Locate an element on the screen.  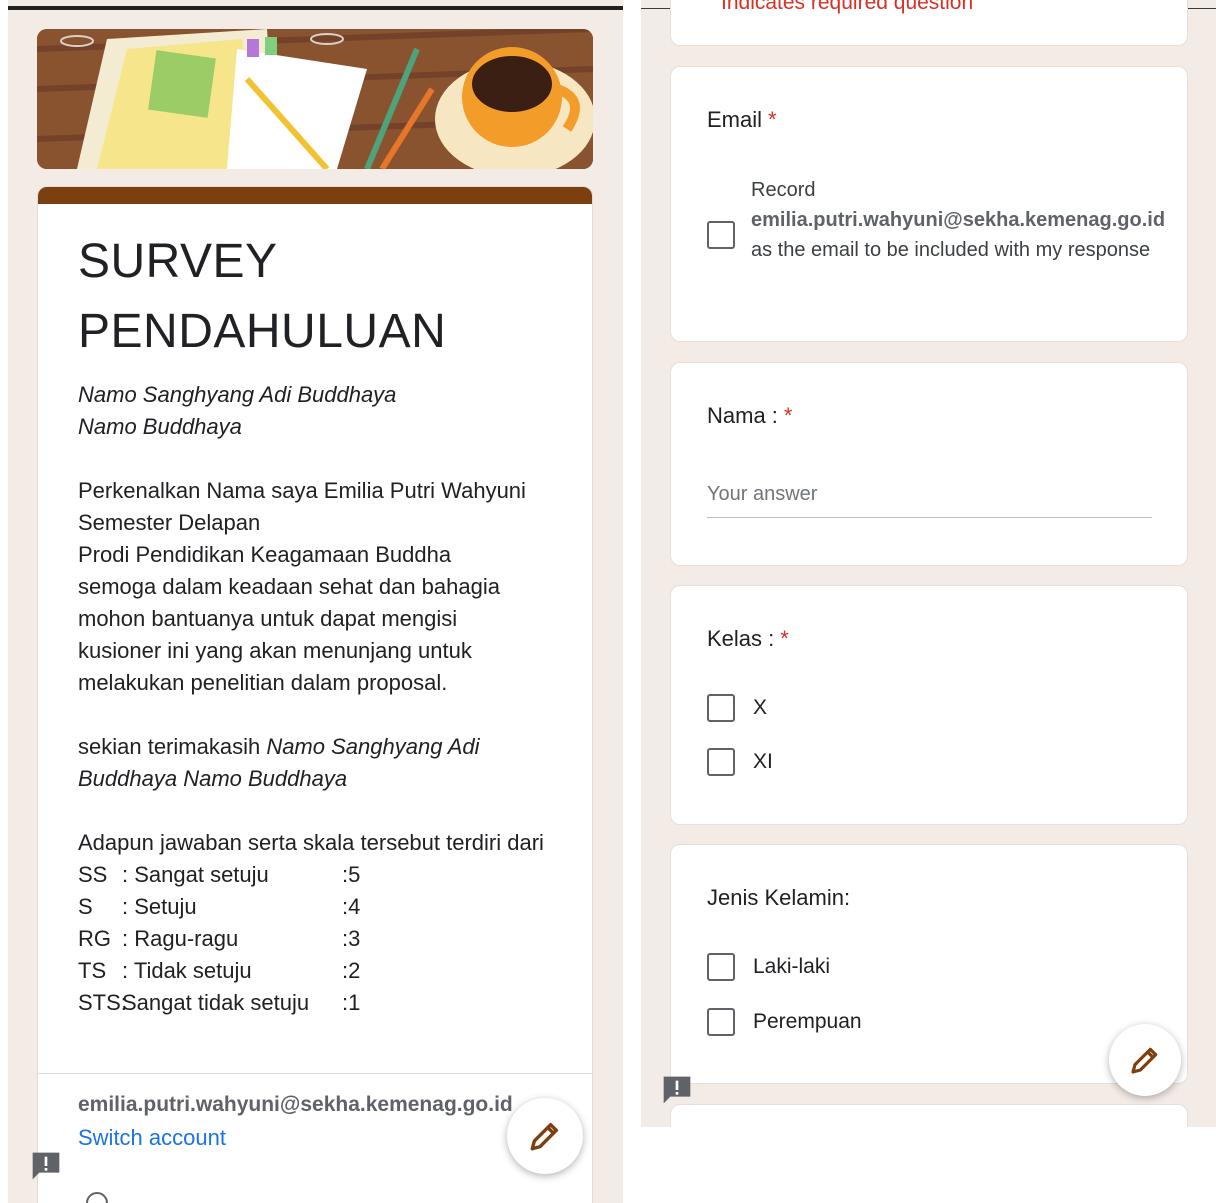
scale-row: TS : Tidak setuju :2 is located at coordinates (323, 971).